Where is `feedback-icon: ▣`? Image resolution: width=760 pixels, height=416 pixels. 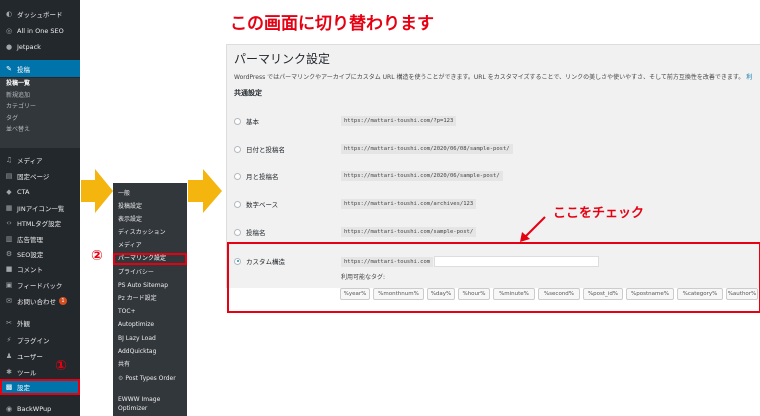
feedback-icon: ▣ is located at coordinates (9, 284).